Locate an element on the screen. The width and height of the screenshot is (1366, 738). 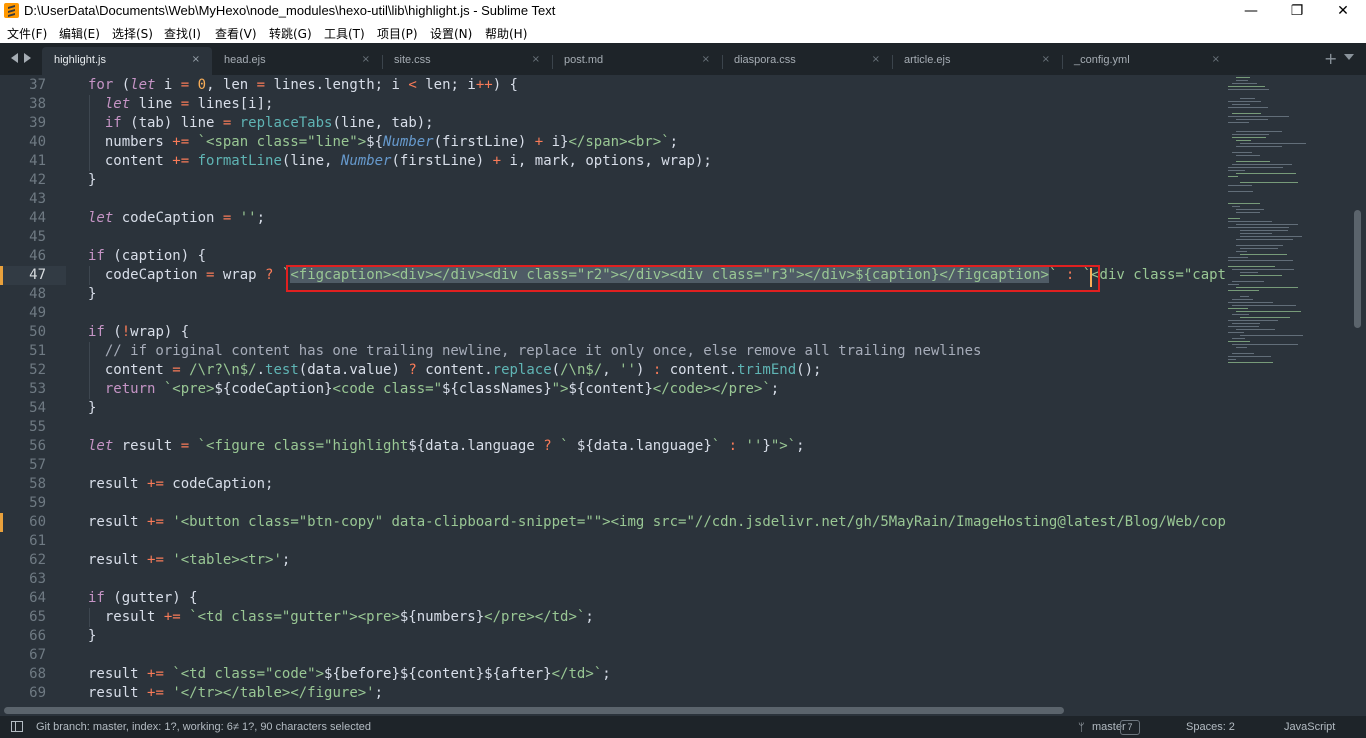
close-window-button: ✕ is located at coordinates (1343, 11).